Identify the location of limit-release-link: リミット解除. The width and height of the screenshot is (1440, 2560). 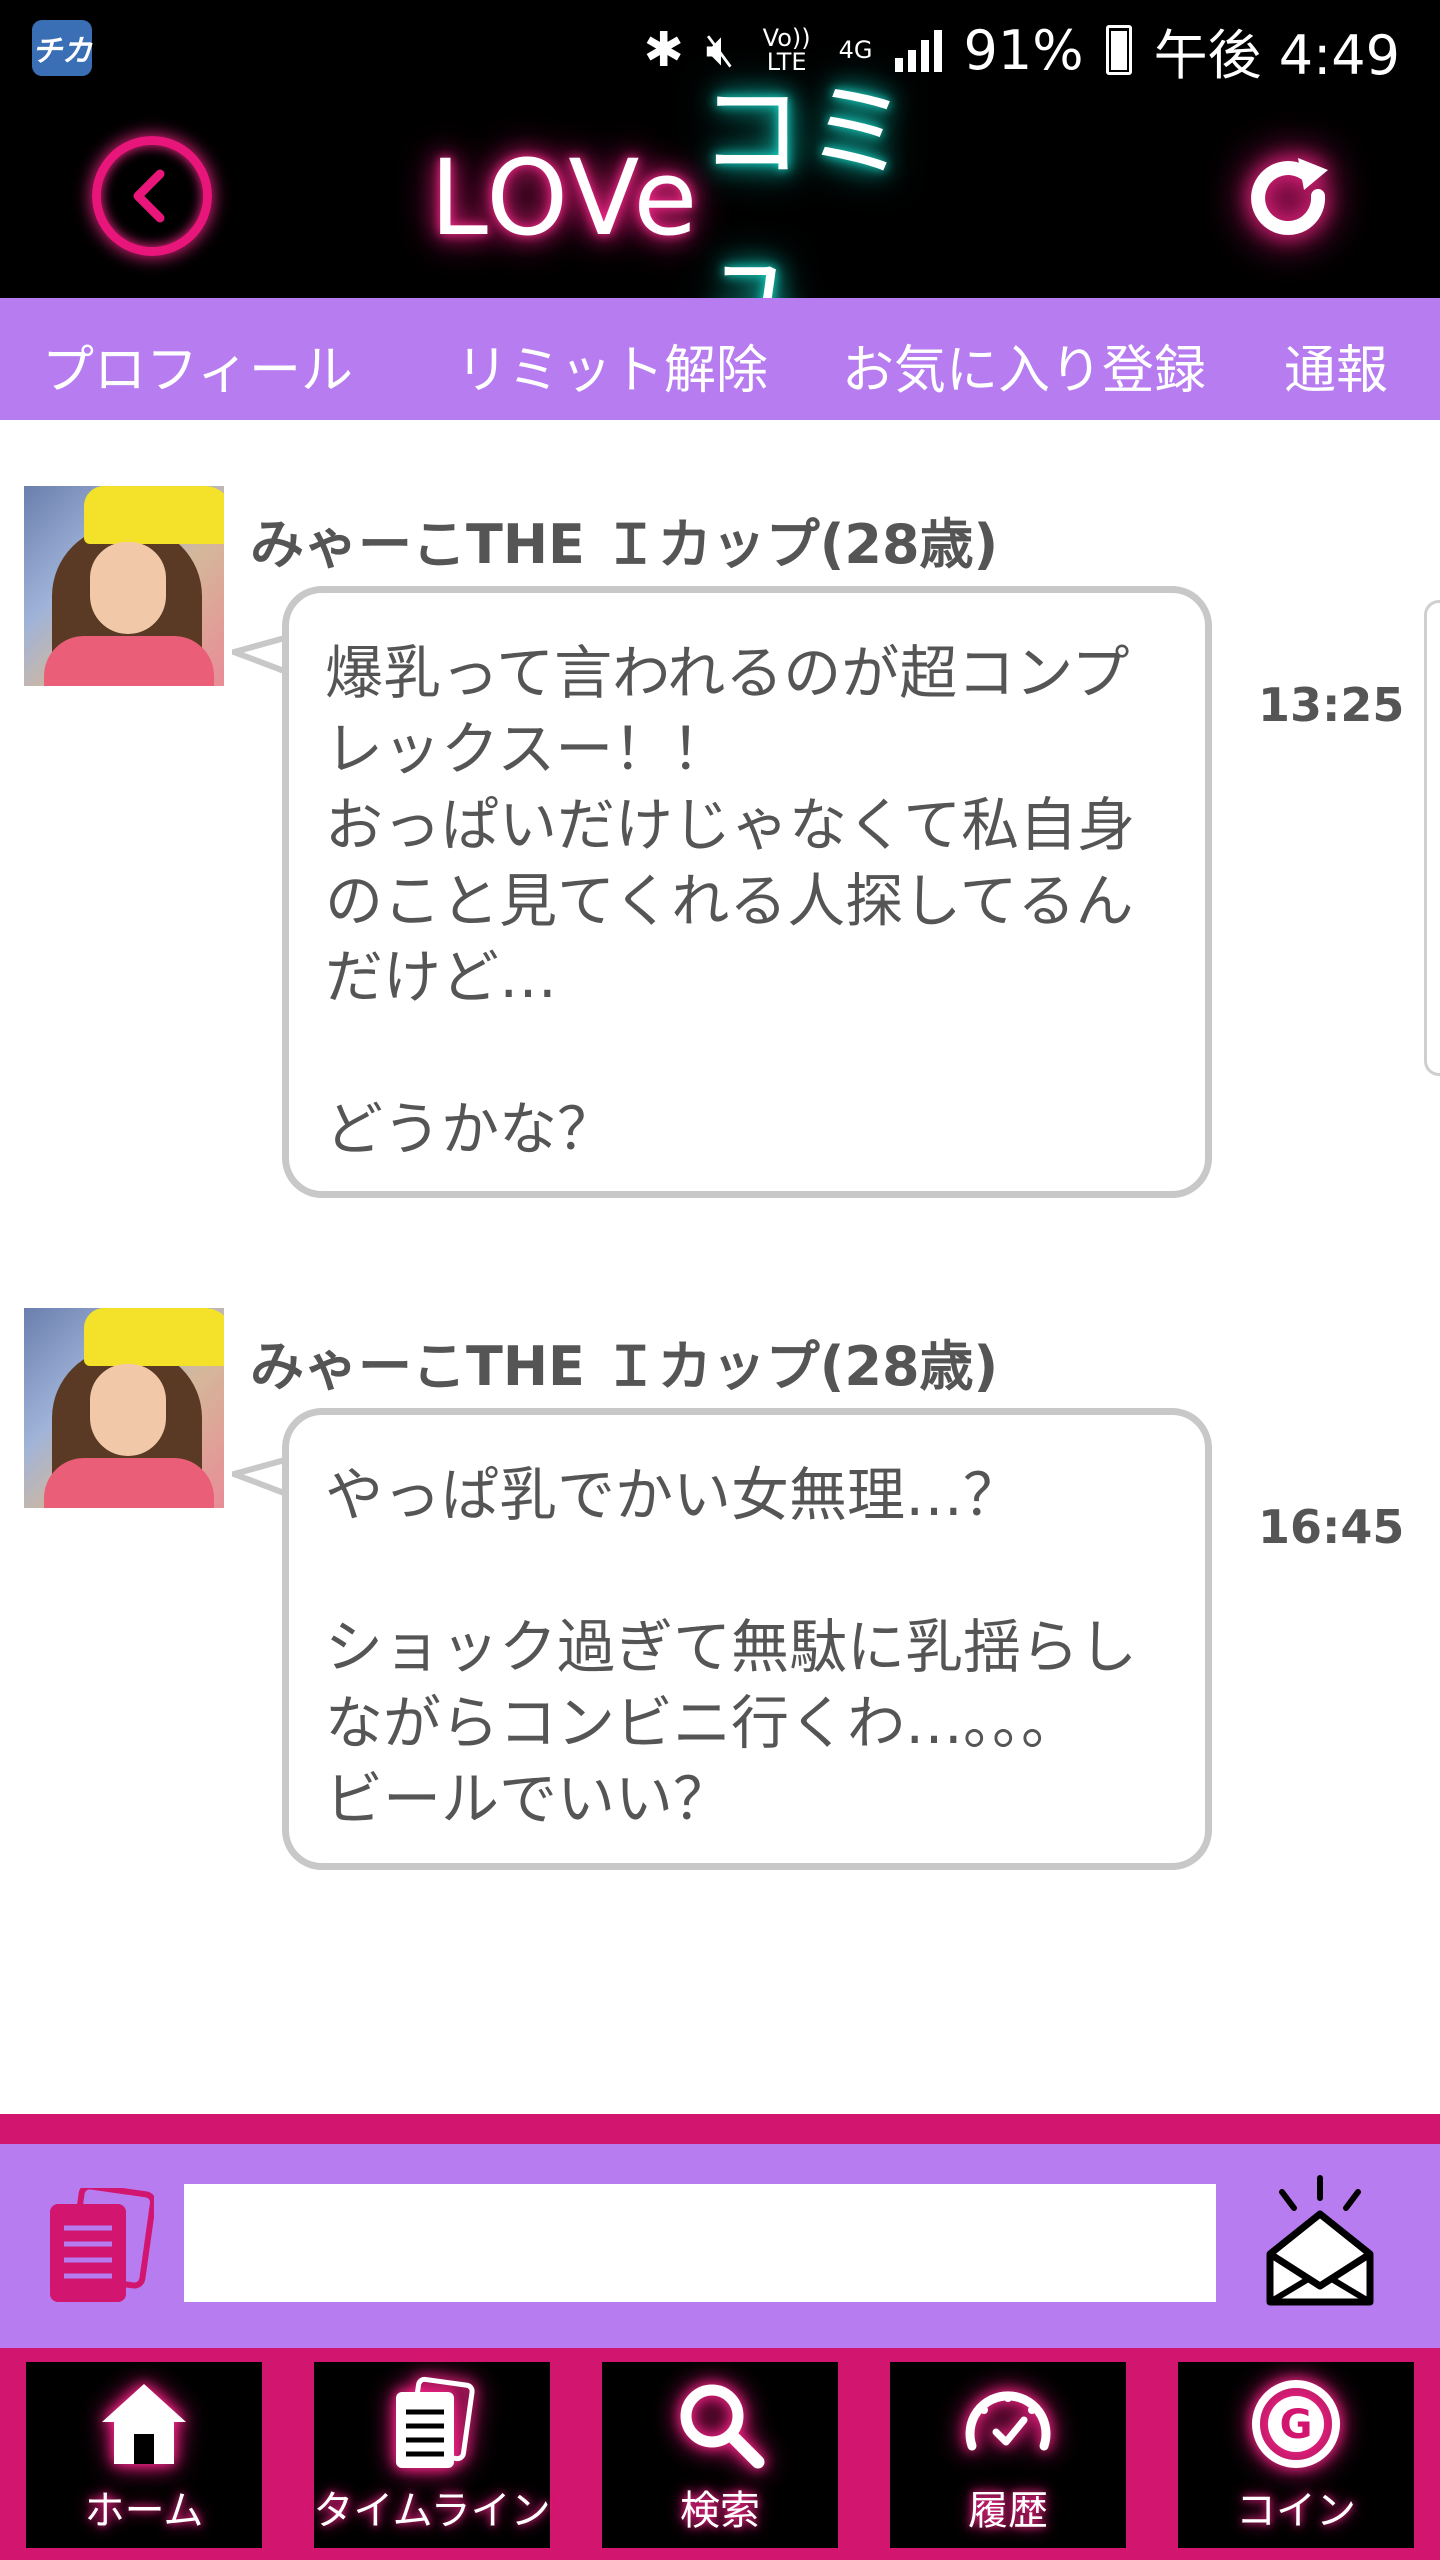
(612, 365).